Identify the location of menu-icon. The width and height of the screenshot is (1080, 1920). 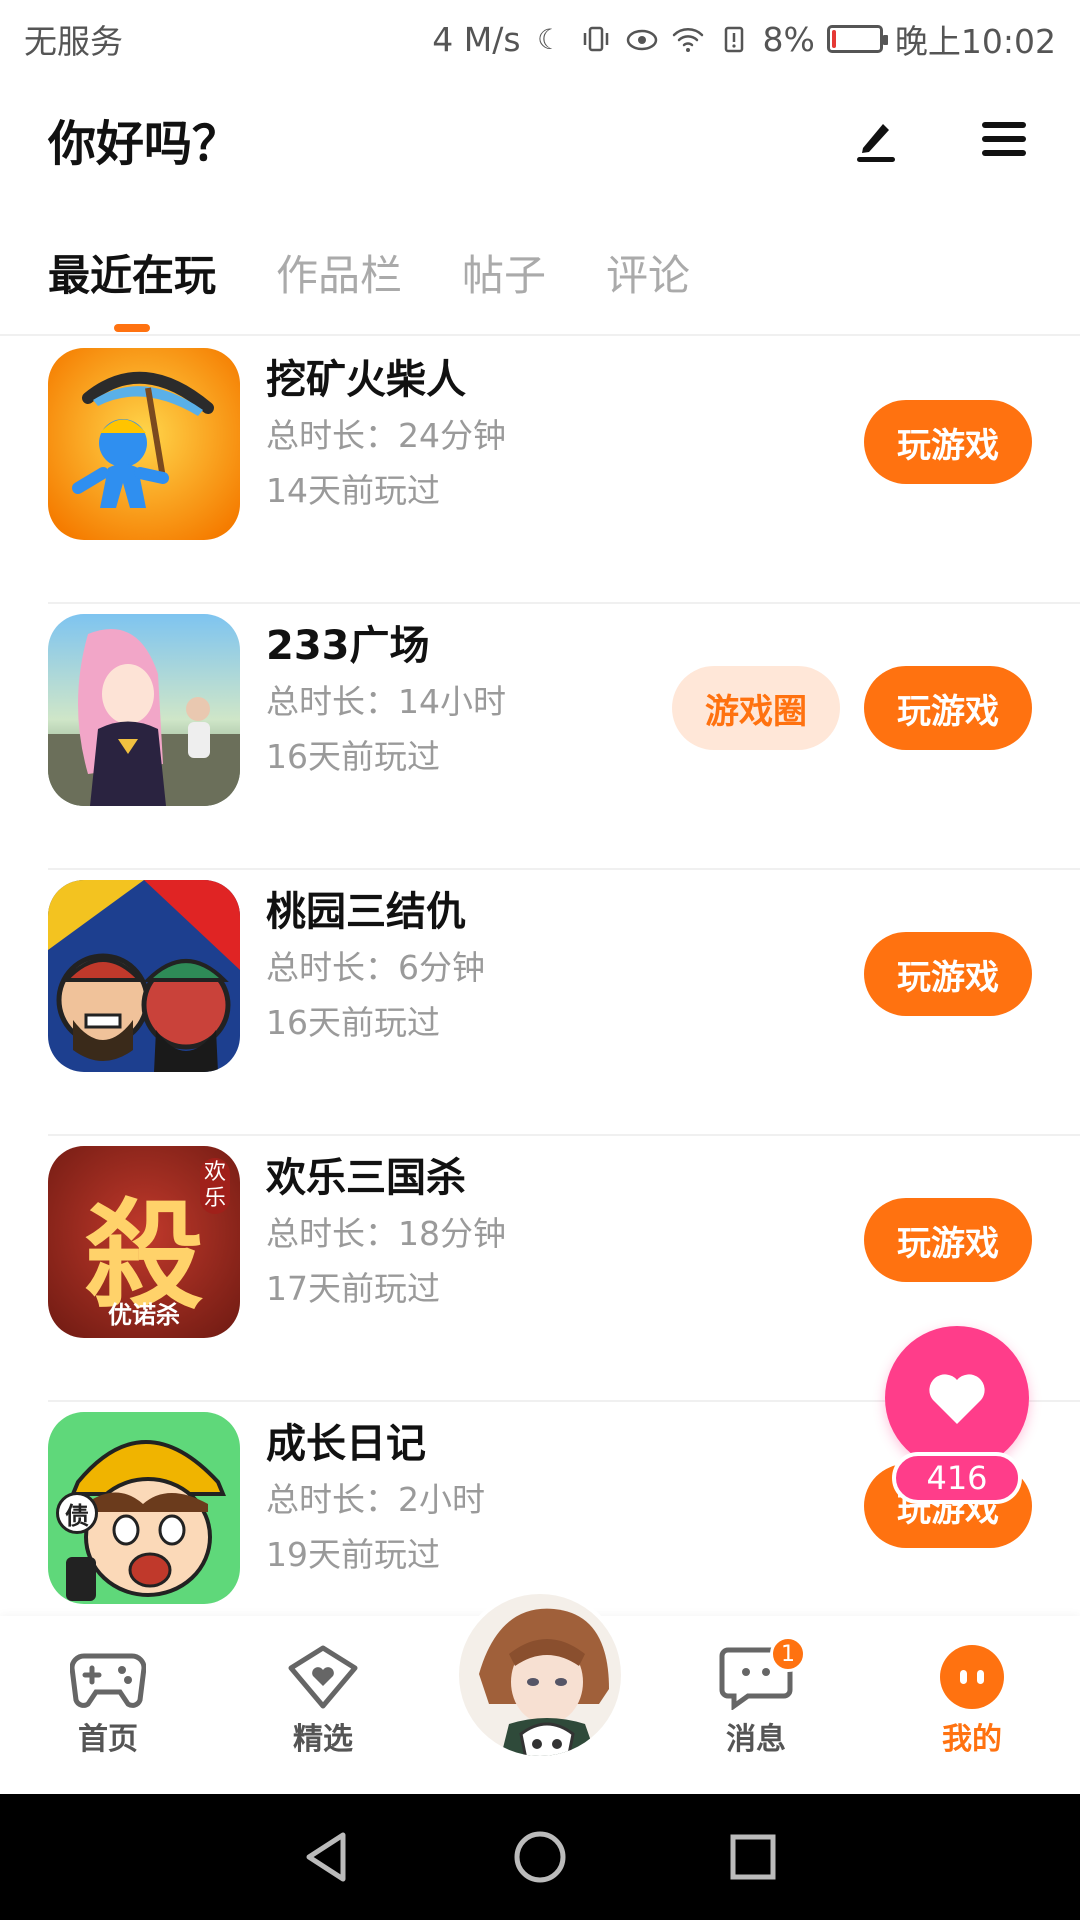
(1004, 139).